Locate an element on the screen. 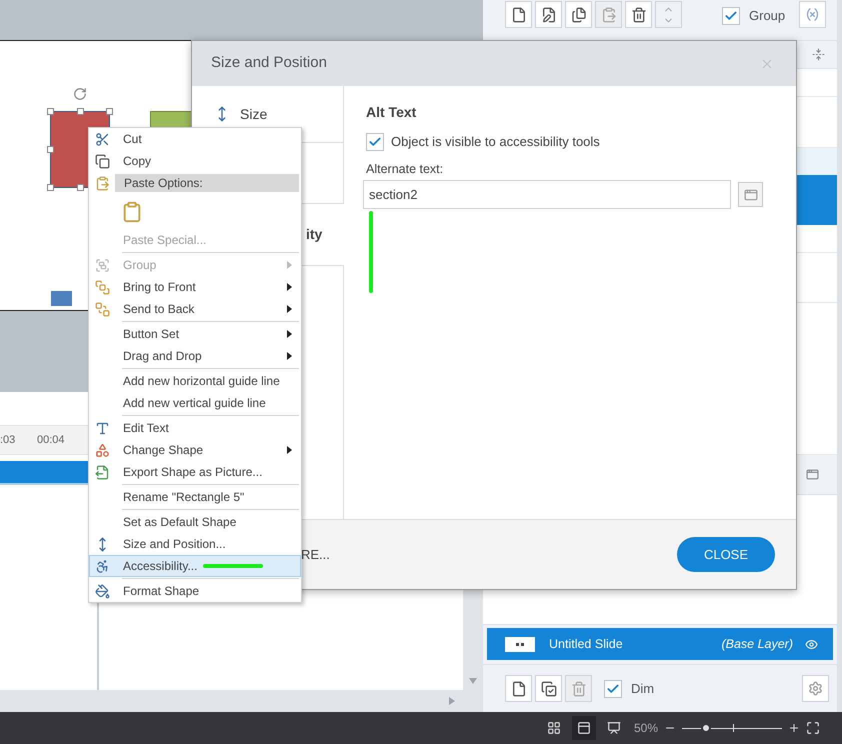 This screenshot has width=842, height=744. checkbox-label: Object is visible to accessibility tools is located at coordinates (495, 142).